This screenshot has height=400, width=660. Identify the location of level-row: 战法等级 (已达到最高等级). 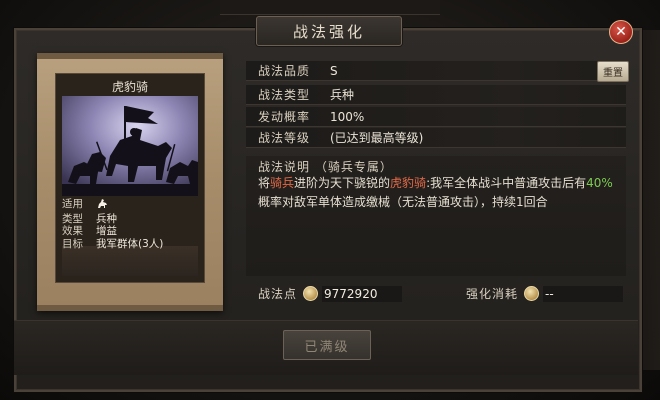
(436, 138).